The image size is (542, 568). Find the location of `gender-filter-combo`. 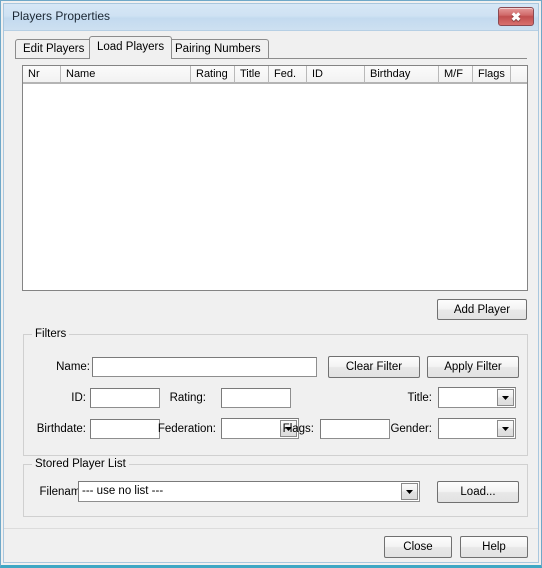

gender-filter-combo is located at coordinates (477, 428).